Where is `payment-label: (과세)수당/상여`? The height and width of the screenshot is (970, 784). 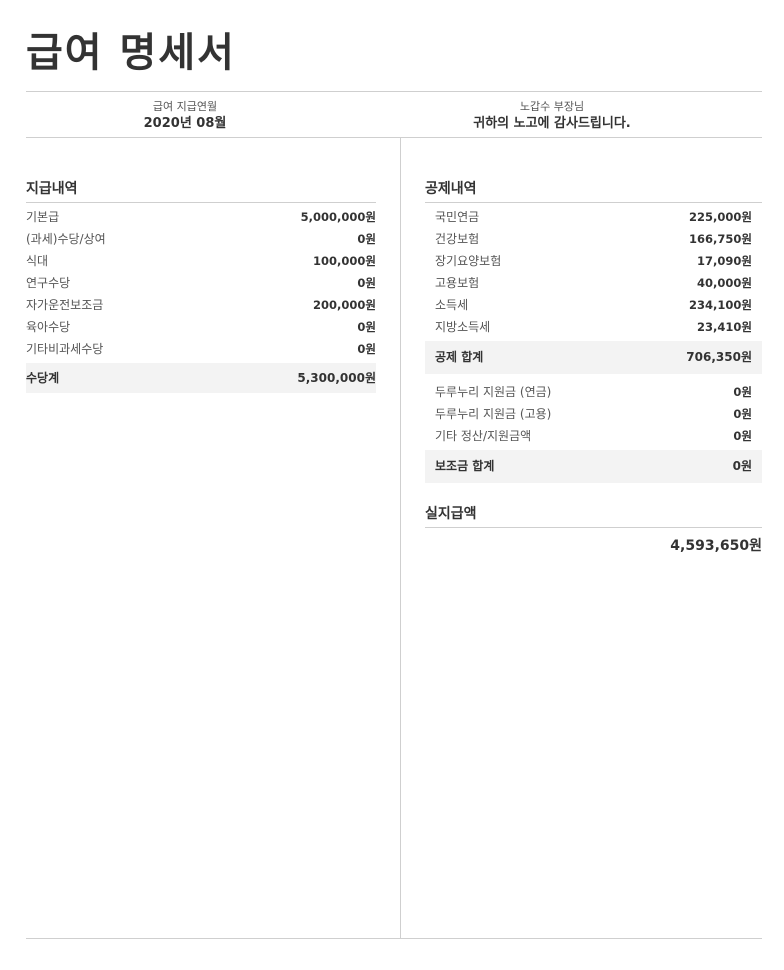 payment-label: (과세)수당/상여 is located at coordinates (66, 239).